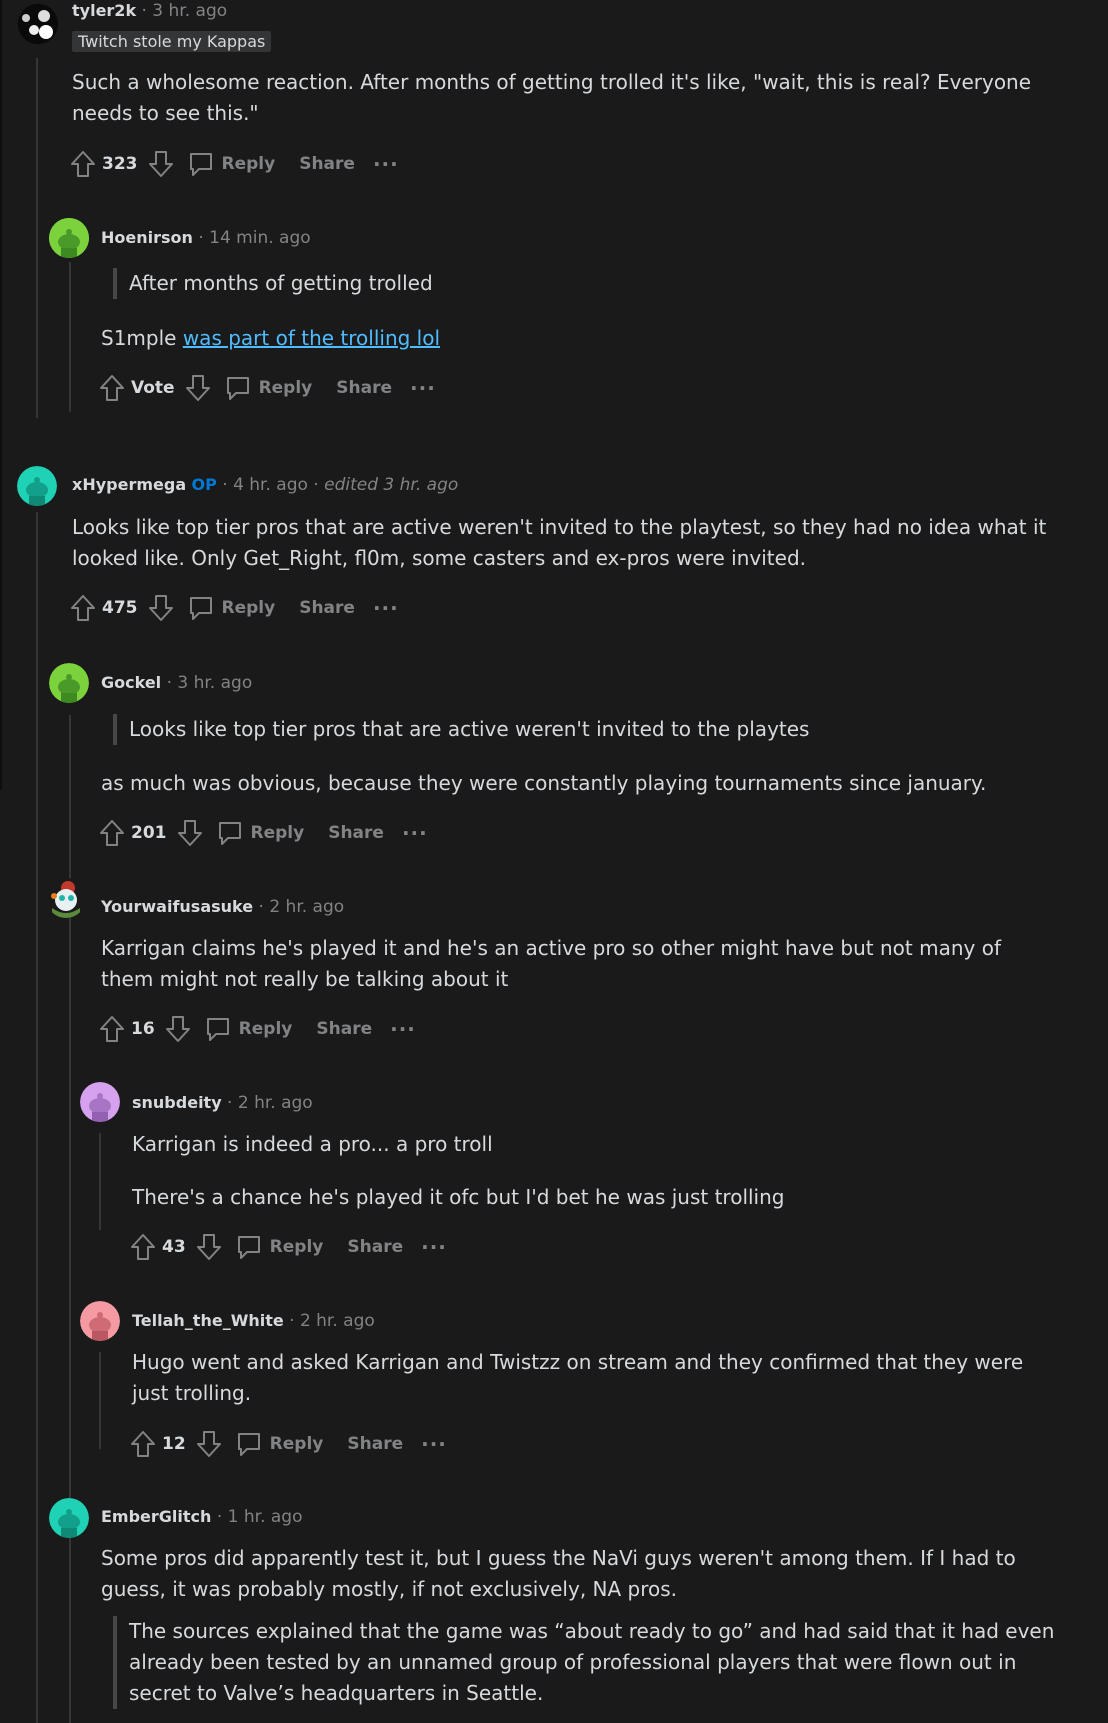  Describe the element at coordinates (104, 10) in the screenshot. I see `username-link: tyler2k` at that location.